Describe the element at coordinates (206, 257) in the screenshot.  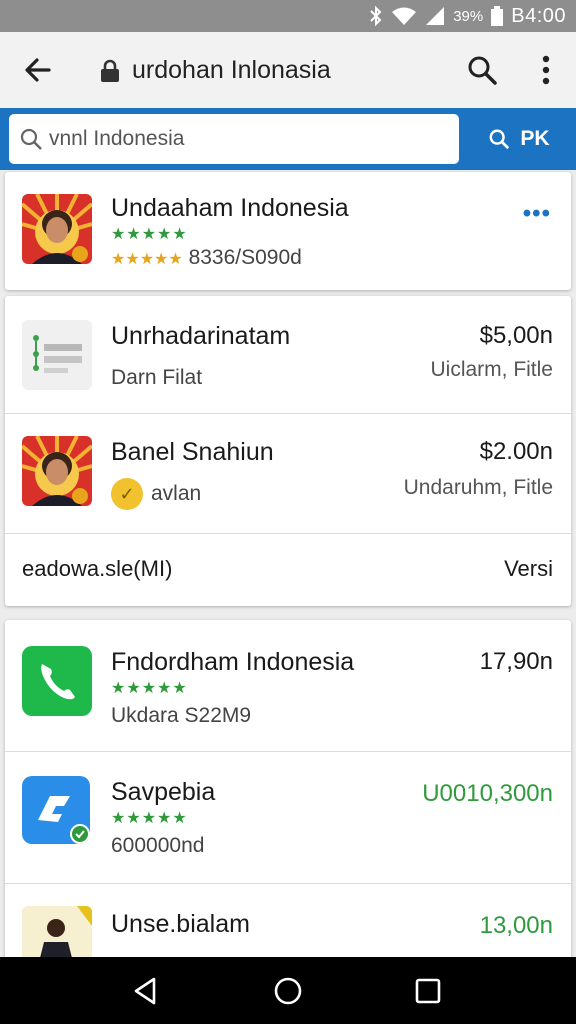
I see `rating-count: ★★★★★ 8336/S090d` at that location.